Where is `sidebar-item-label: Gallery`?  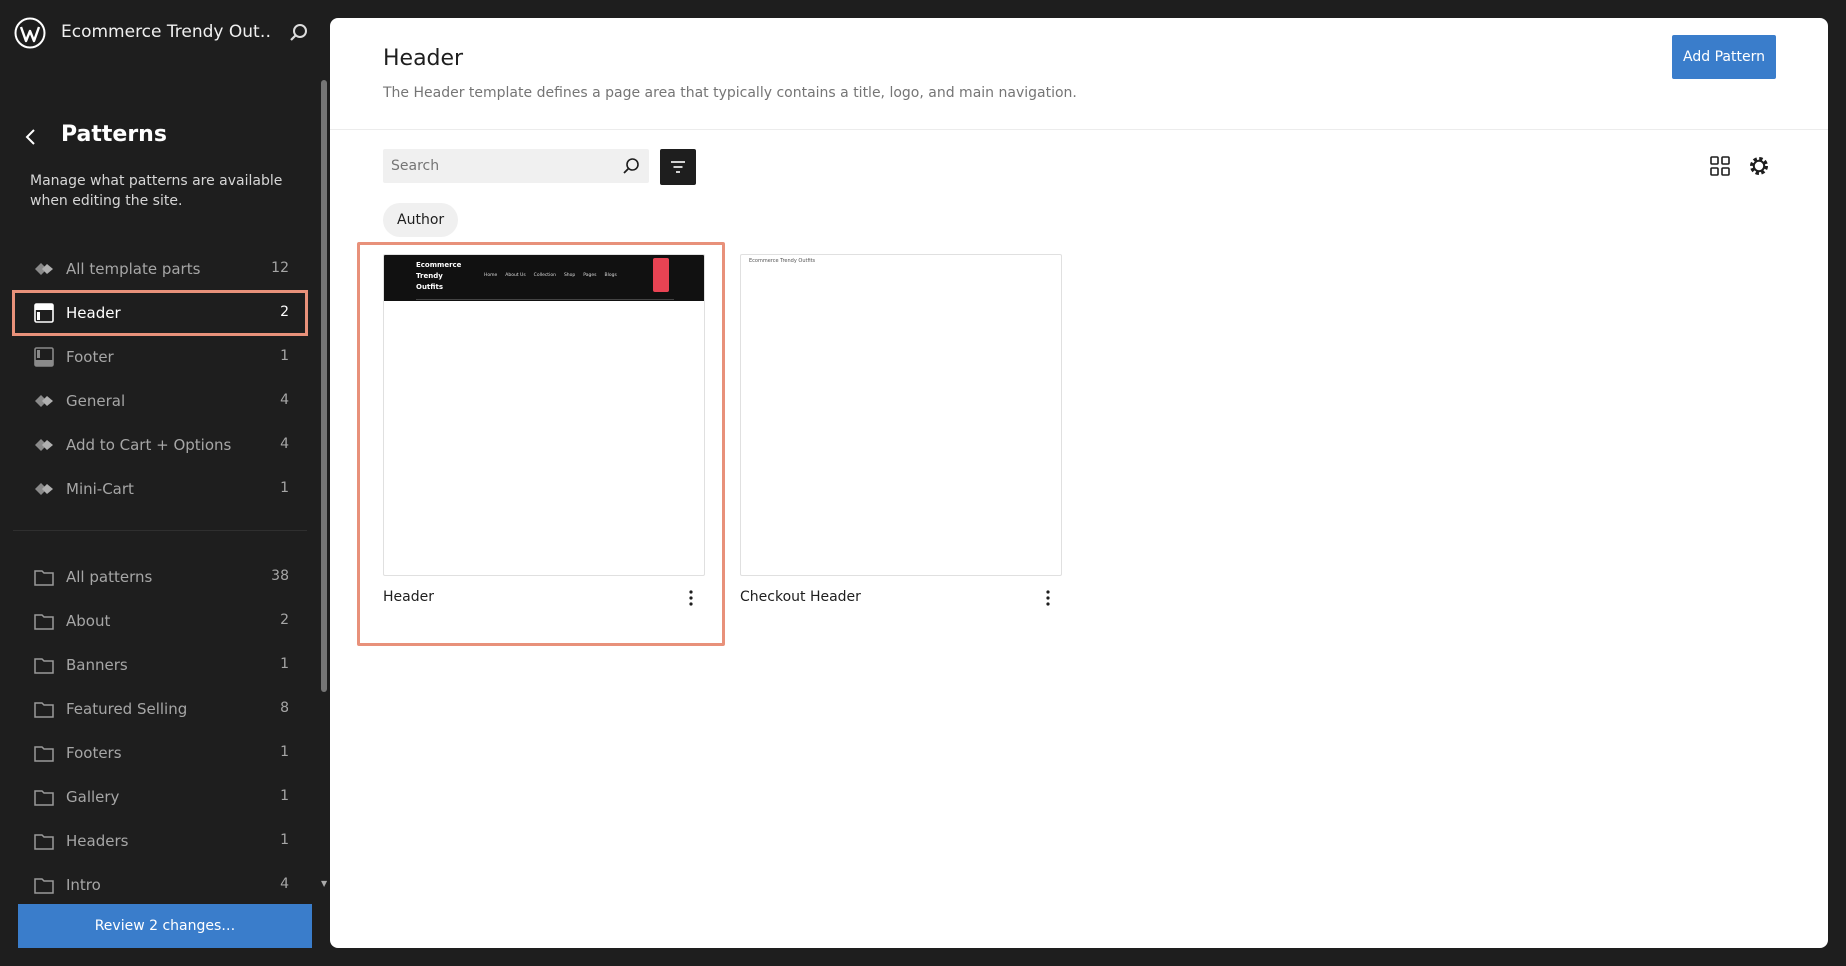 sidebar-item-label: Gallery is located at coordinates (93, 797).